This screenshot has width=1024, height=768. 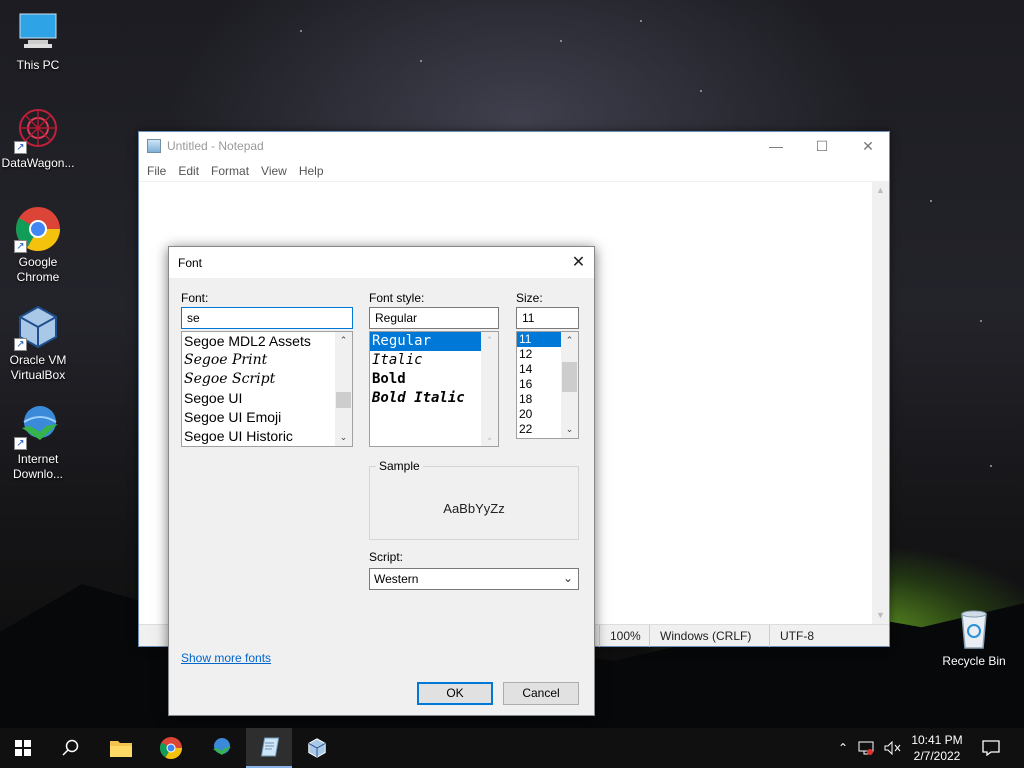 I want to click on menu-format: Format, so click(x=230, y=171).